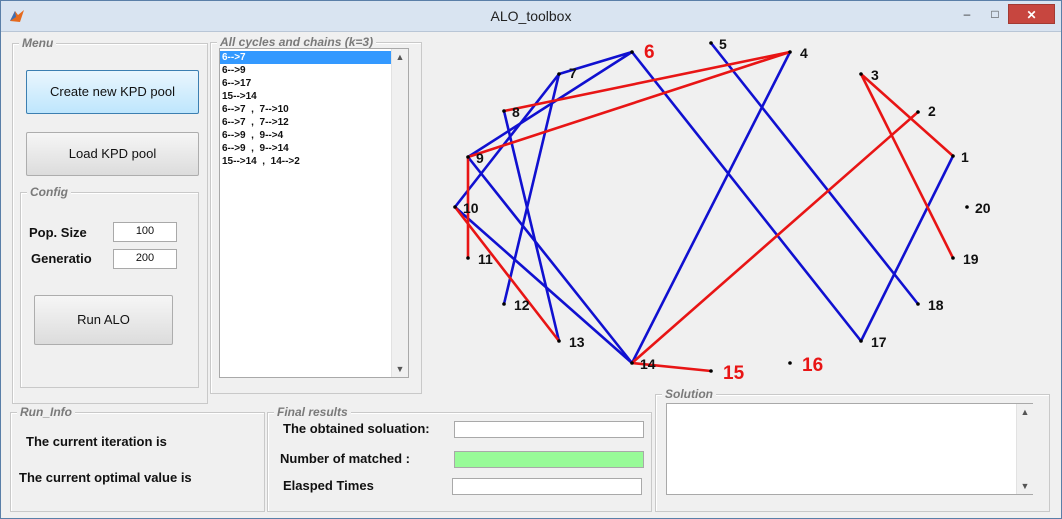 The width and height of the screenshot is (1062, 519). I want to click on final-results-title: Final results, so click(312, 412).